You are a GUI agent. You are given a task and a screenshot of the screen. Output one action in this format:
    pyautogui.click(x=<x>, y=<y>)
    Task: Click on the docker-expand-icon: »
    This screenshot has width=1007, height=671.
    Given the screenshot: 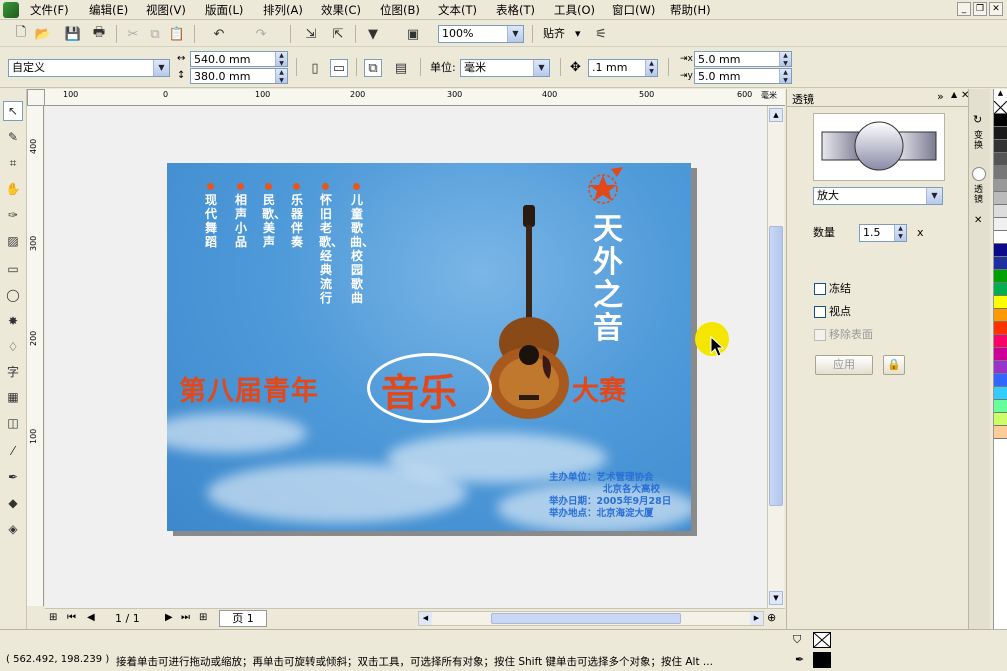 What is the action you would take?
    pyautogui.click(x=940, y=96)
    